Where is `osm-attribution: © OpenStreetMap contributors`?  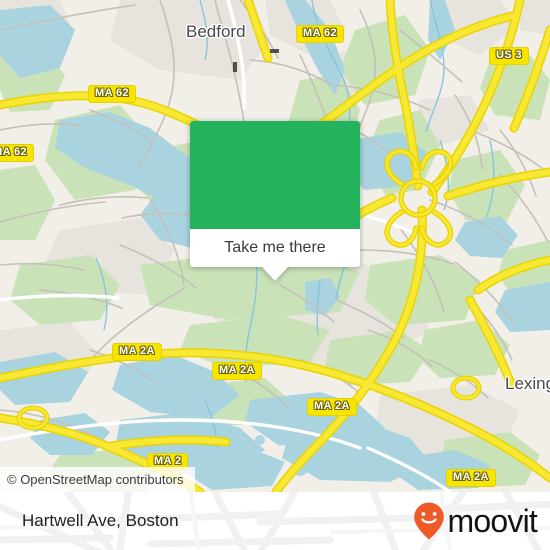
osm-attribution: © OpenStreetMap contributors is located at coordinates (97, 479).